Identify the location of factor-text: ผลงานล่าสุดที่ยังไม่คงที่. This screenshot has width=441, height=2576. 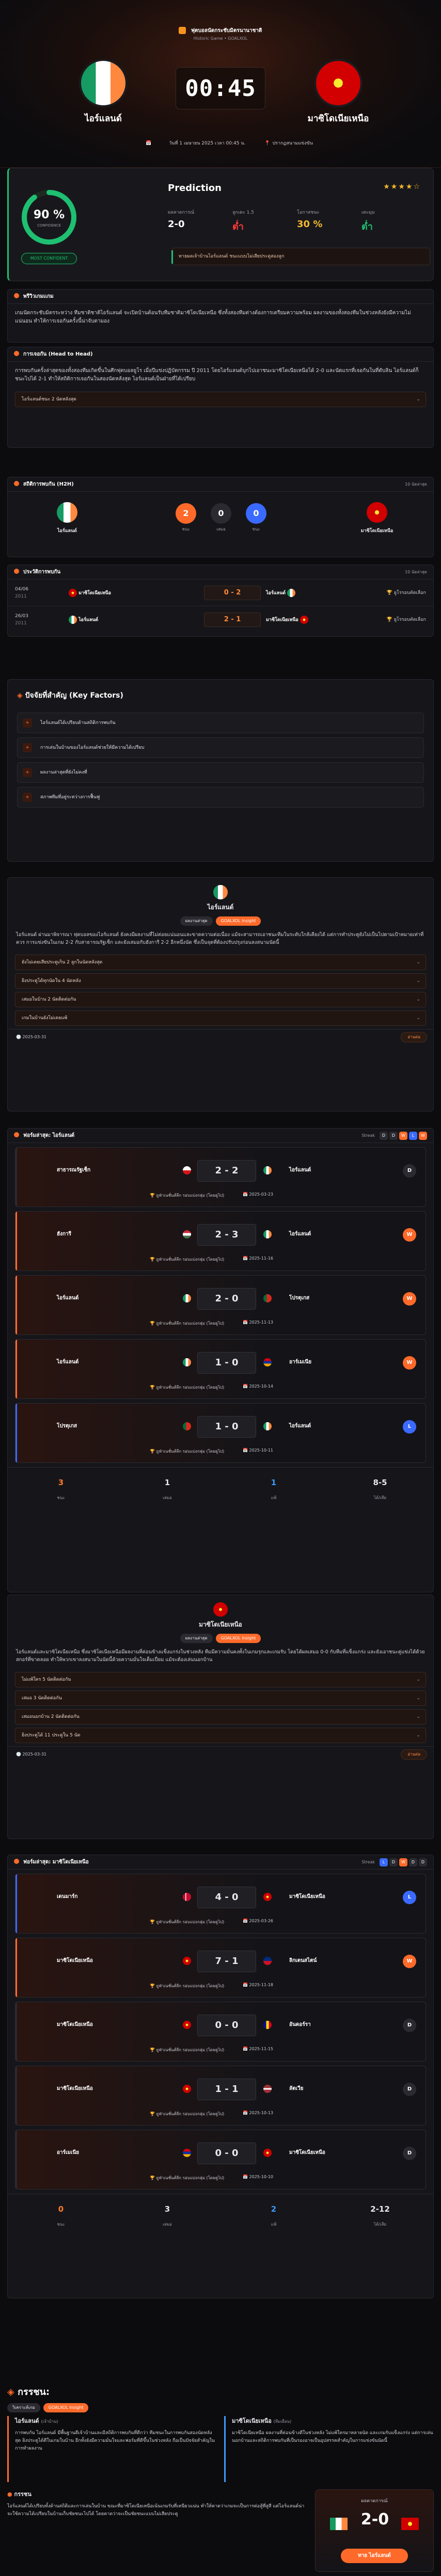
(64, 773).